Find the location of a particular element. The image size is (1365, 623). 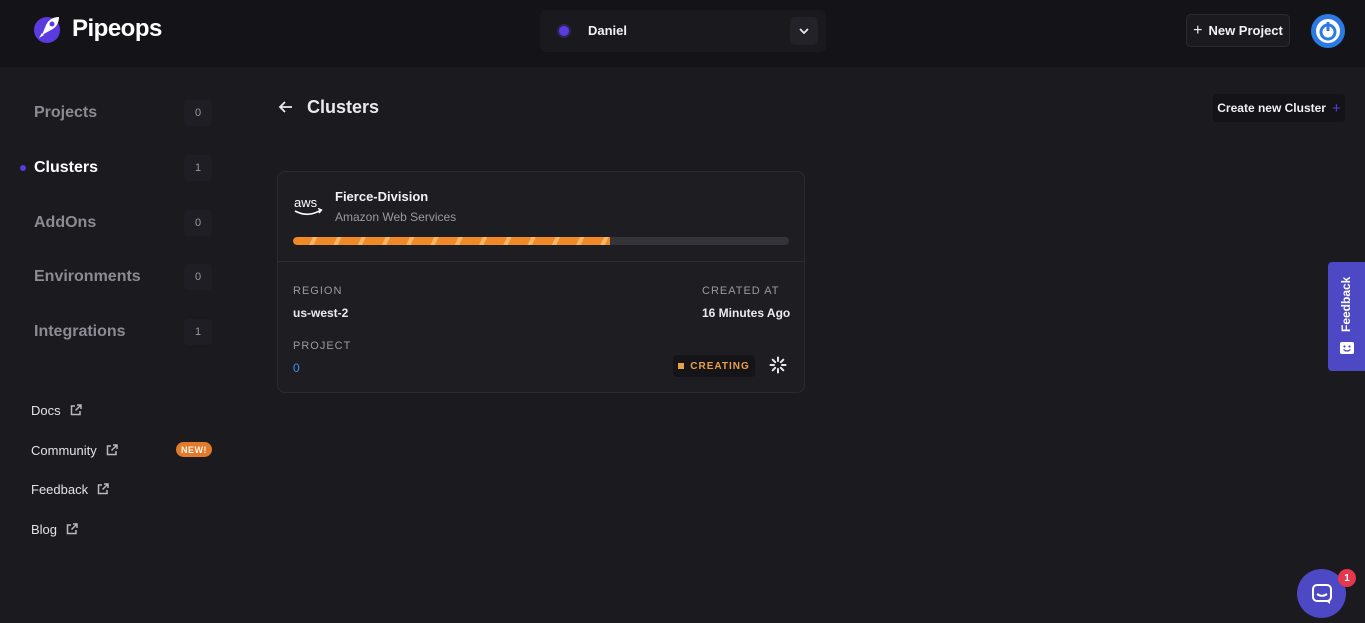

sidebar-item-clusters: Clusters 1 is located at coordinates (116, 168).